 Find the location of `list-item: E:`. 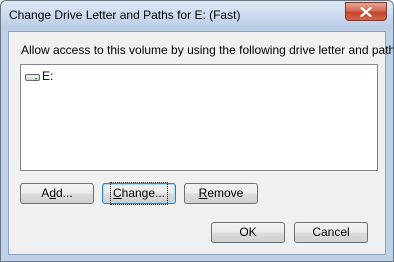

list-item: E: is located at coordinates (39, 75).